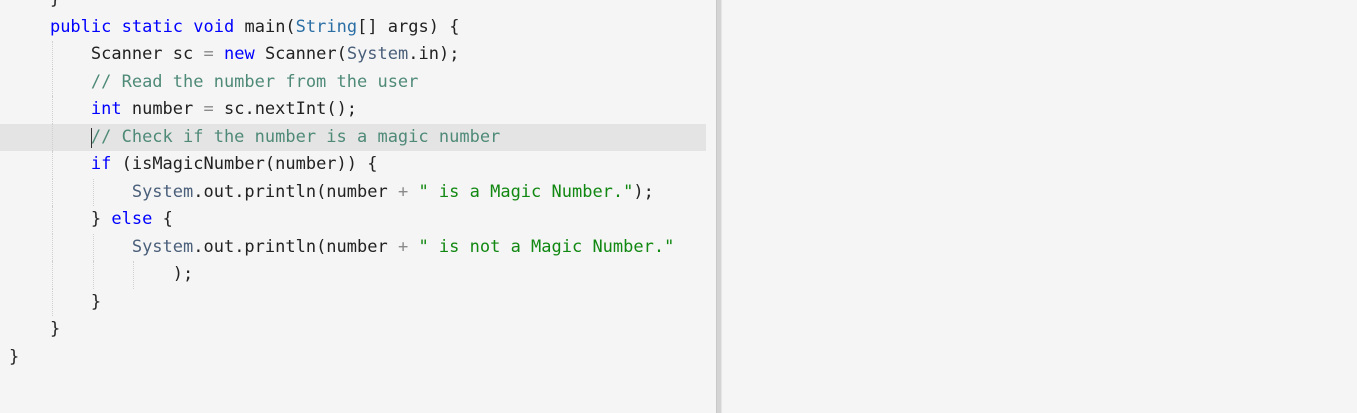 The height and width of the screenshot is (413, 1357). What do you see at coordinates (162, 109) in the screenshot?
I see `code-token: number` at bounding box center [162, 109].